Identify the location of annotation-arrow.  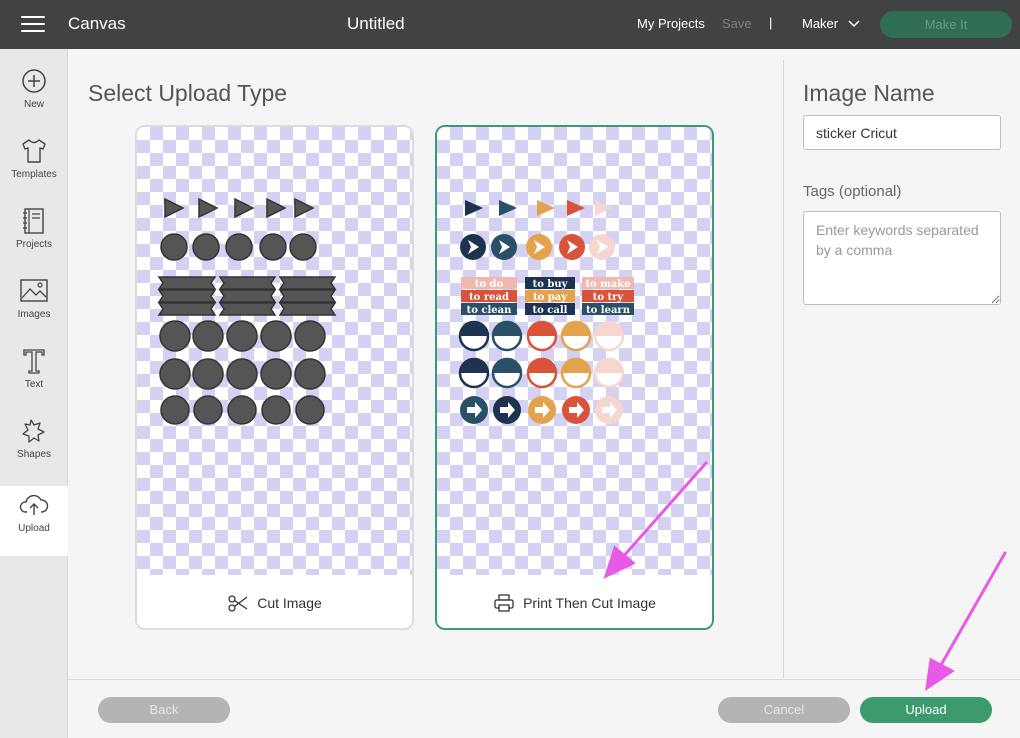
(973, 609).